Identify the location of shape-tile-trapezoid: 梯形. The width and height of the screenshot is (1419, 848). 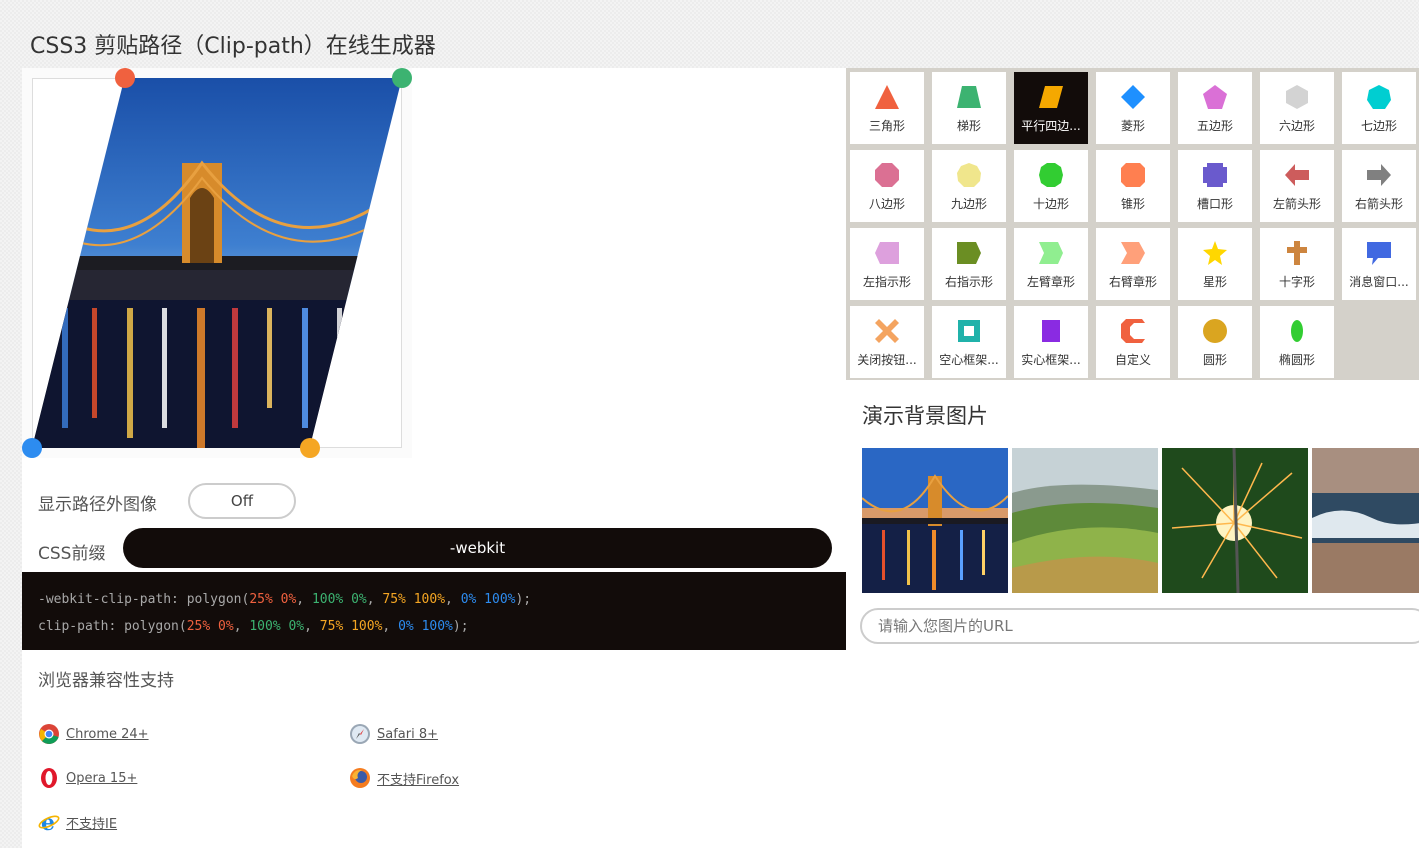
(969, 108).